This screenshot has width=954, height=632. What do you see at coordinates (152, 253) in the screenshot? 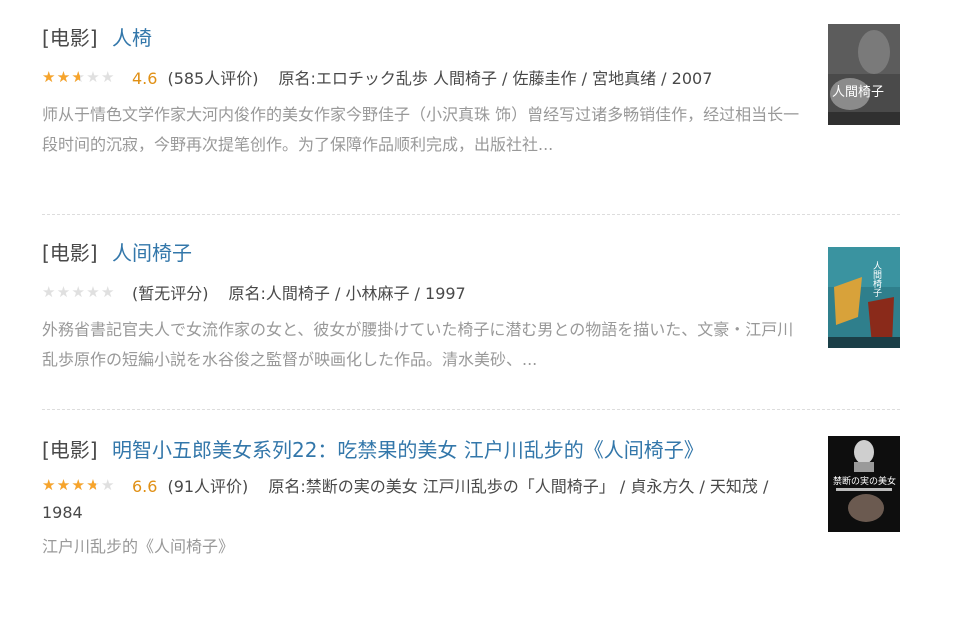
I see `result-title-link: 人间椅子` at bounding box center [152, 253].